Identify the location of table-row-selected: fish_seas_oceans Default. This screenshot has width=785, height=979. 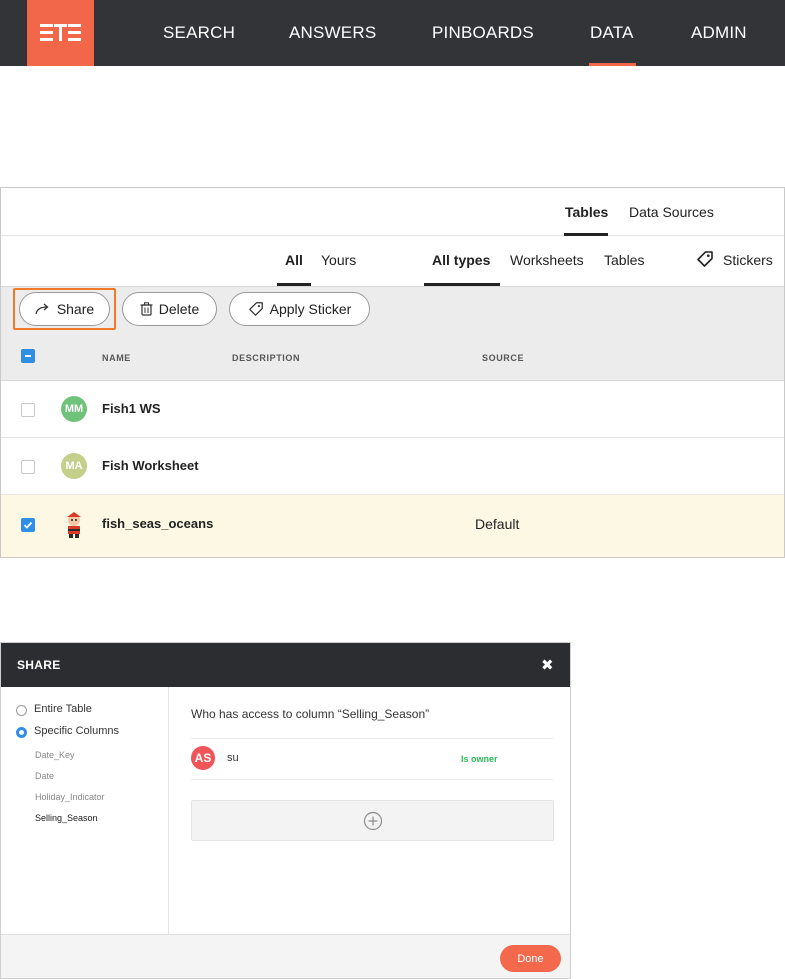
(392, 526).